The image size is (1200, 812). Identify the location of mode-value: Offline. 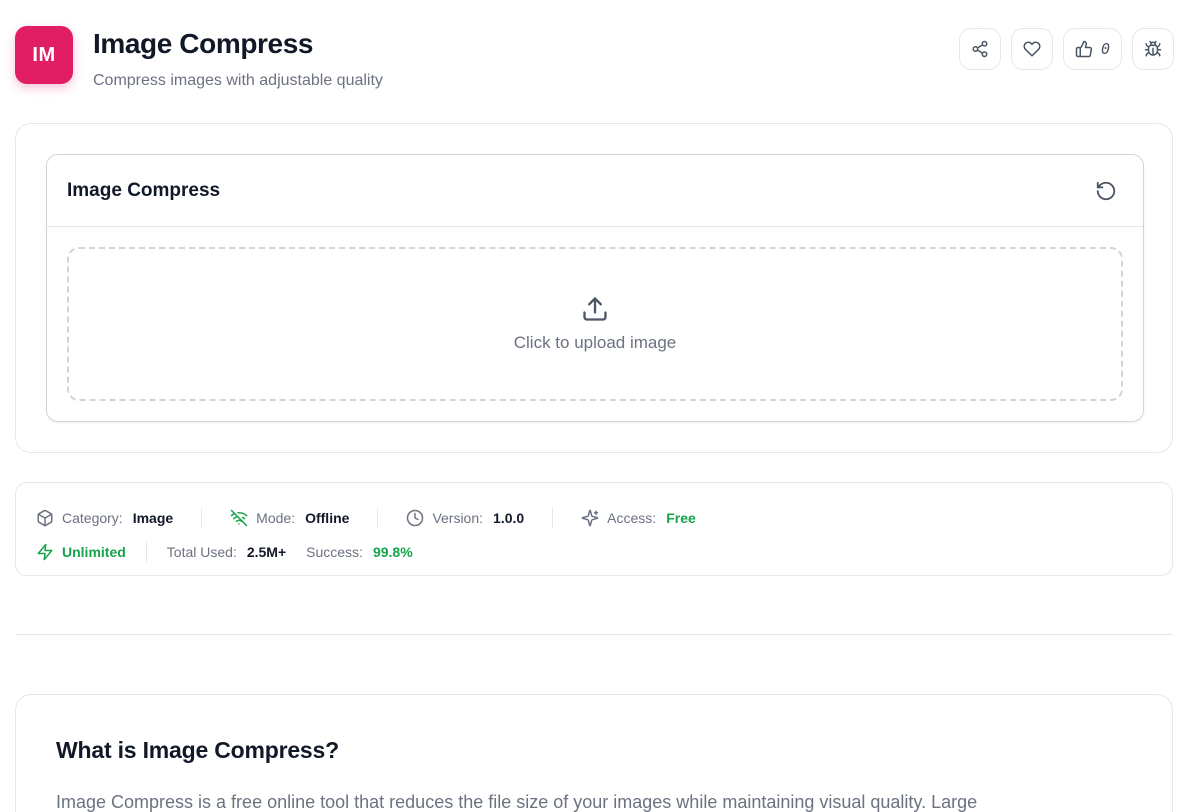
(327, 518).